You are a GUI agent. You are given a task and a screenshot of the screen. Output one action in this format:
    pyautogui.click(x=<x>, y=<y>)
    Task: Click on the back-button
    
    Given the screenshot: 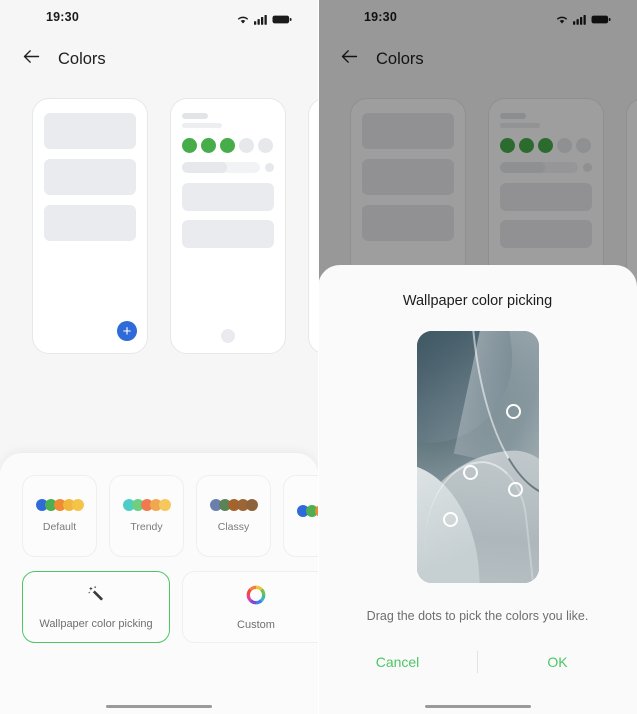 What is the action you would take?
    pyautogui.click(x=31, y=59)
    